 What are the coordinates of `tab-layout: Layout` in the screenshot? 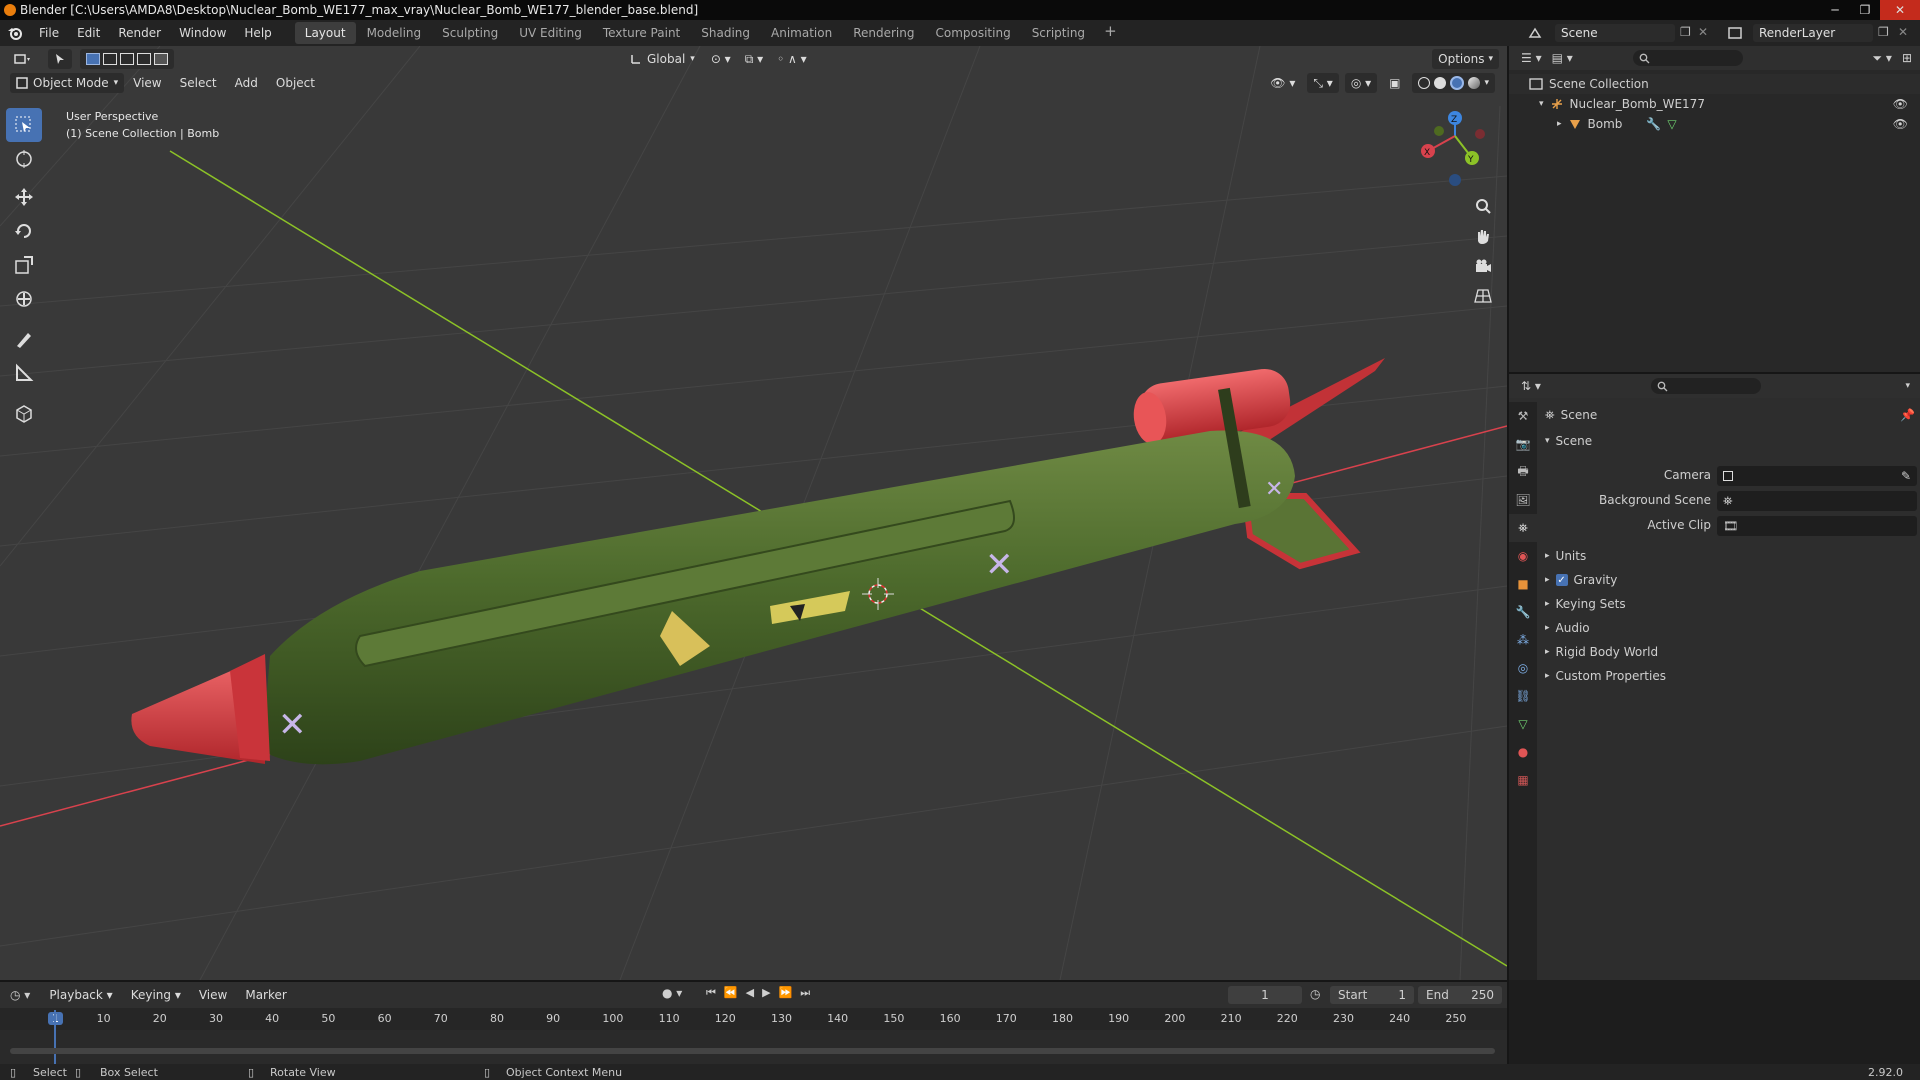 It's located at (325, 33).